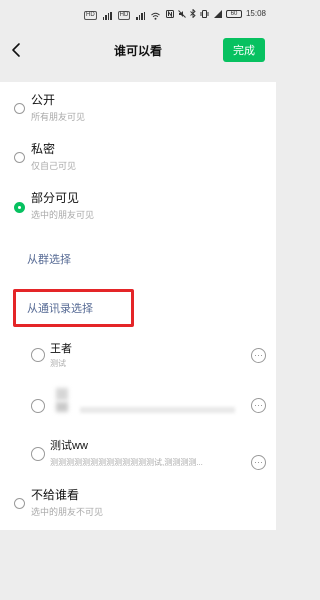  What do you see at coordinates (244, 50) in the screenshot?
I see `done-button: 完成` at bounding box center [244, 50].